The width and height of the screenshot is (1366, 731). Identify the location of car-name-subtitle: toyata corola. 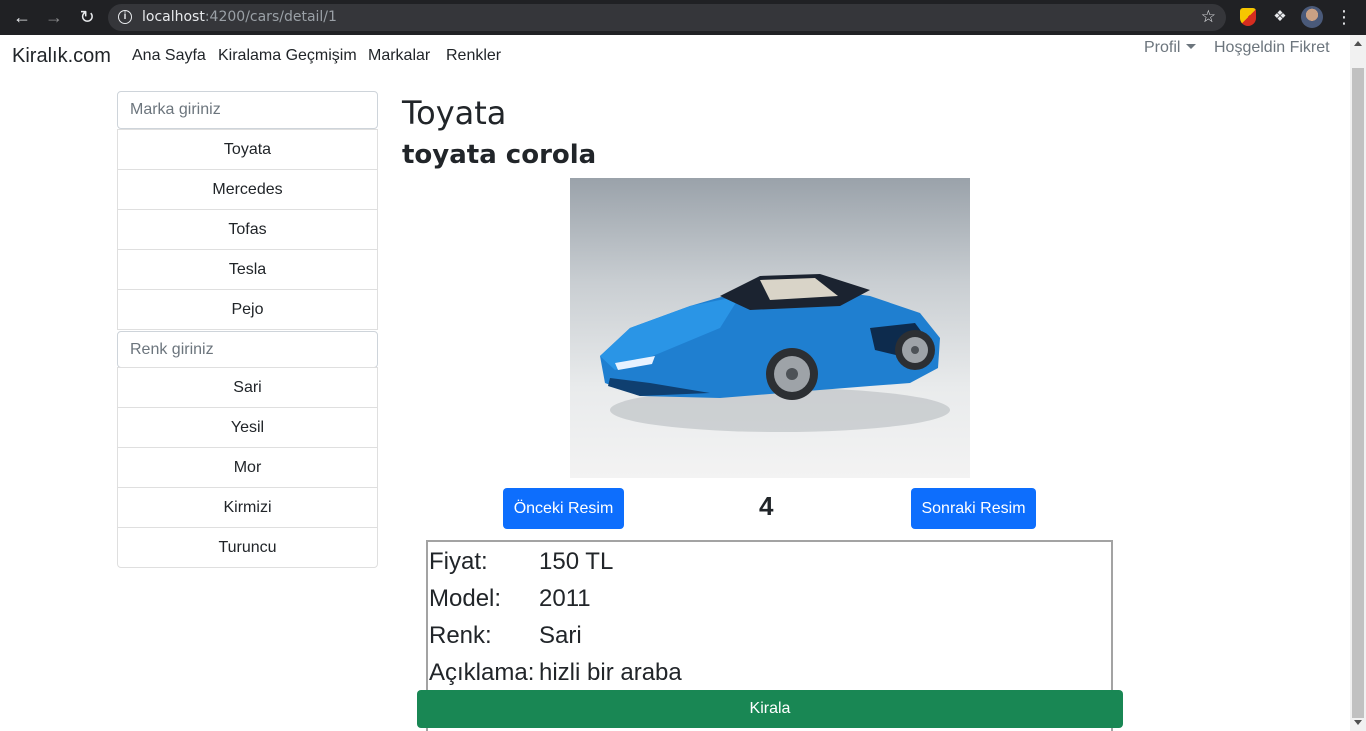
(499, 155).